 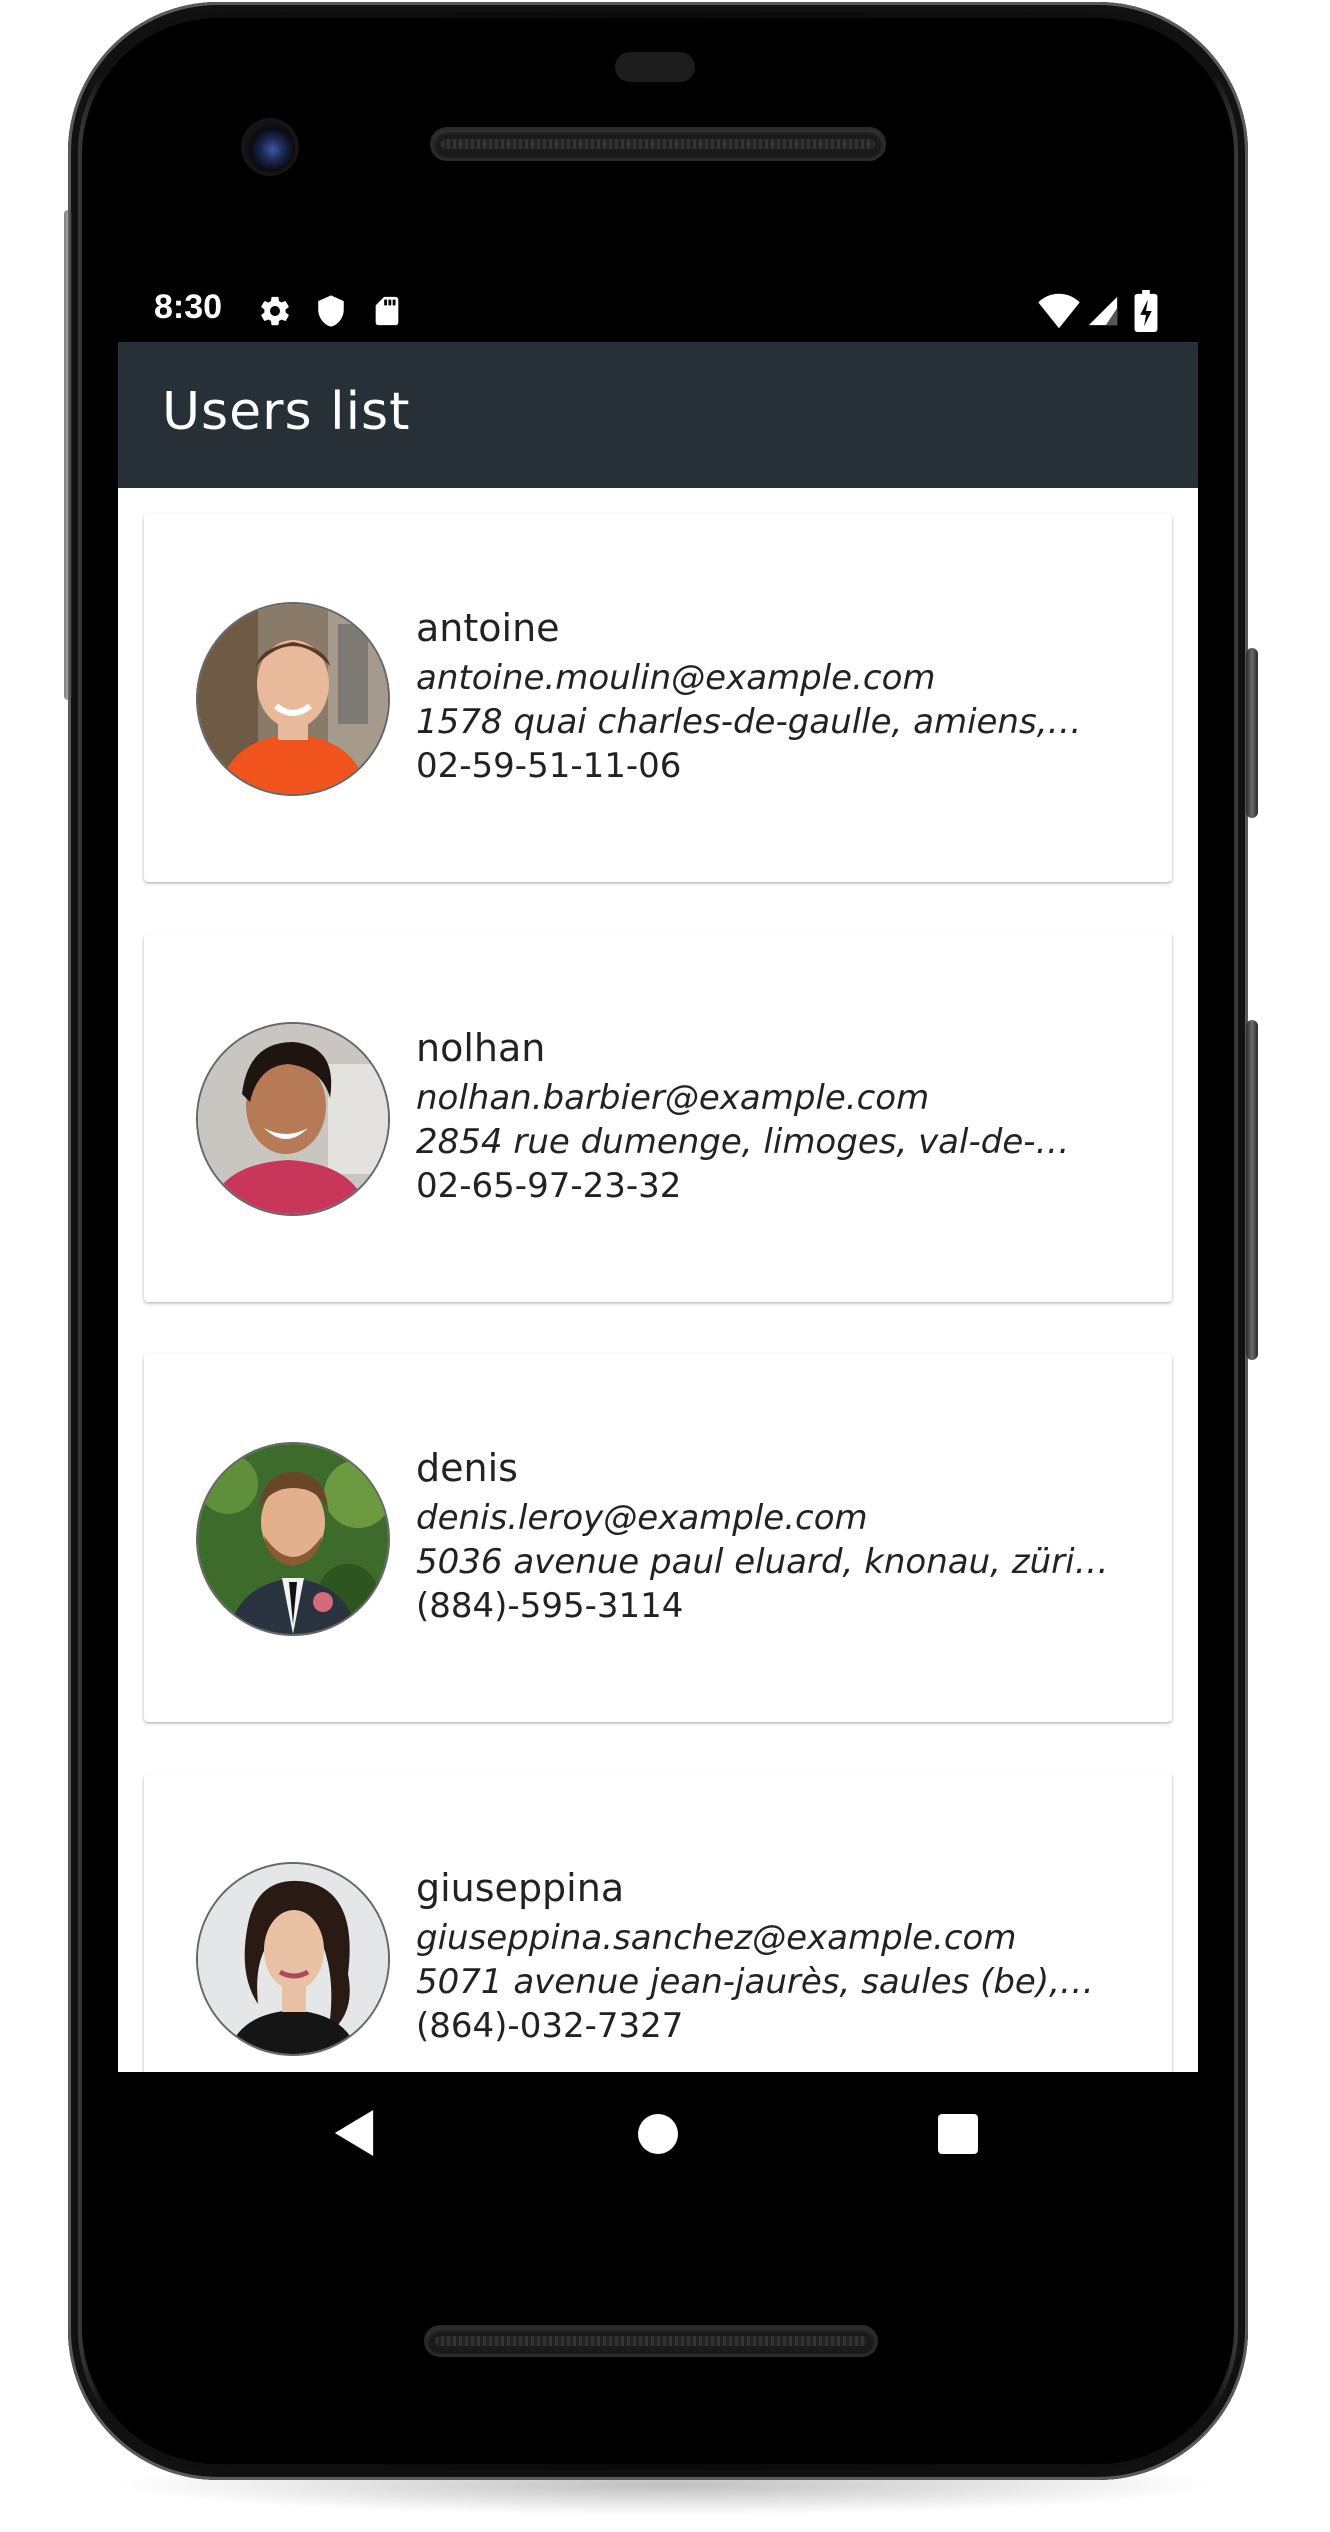 I want to click on cell-signal-icon, so click(x=1103, y=313).